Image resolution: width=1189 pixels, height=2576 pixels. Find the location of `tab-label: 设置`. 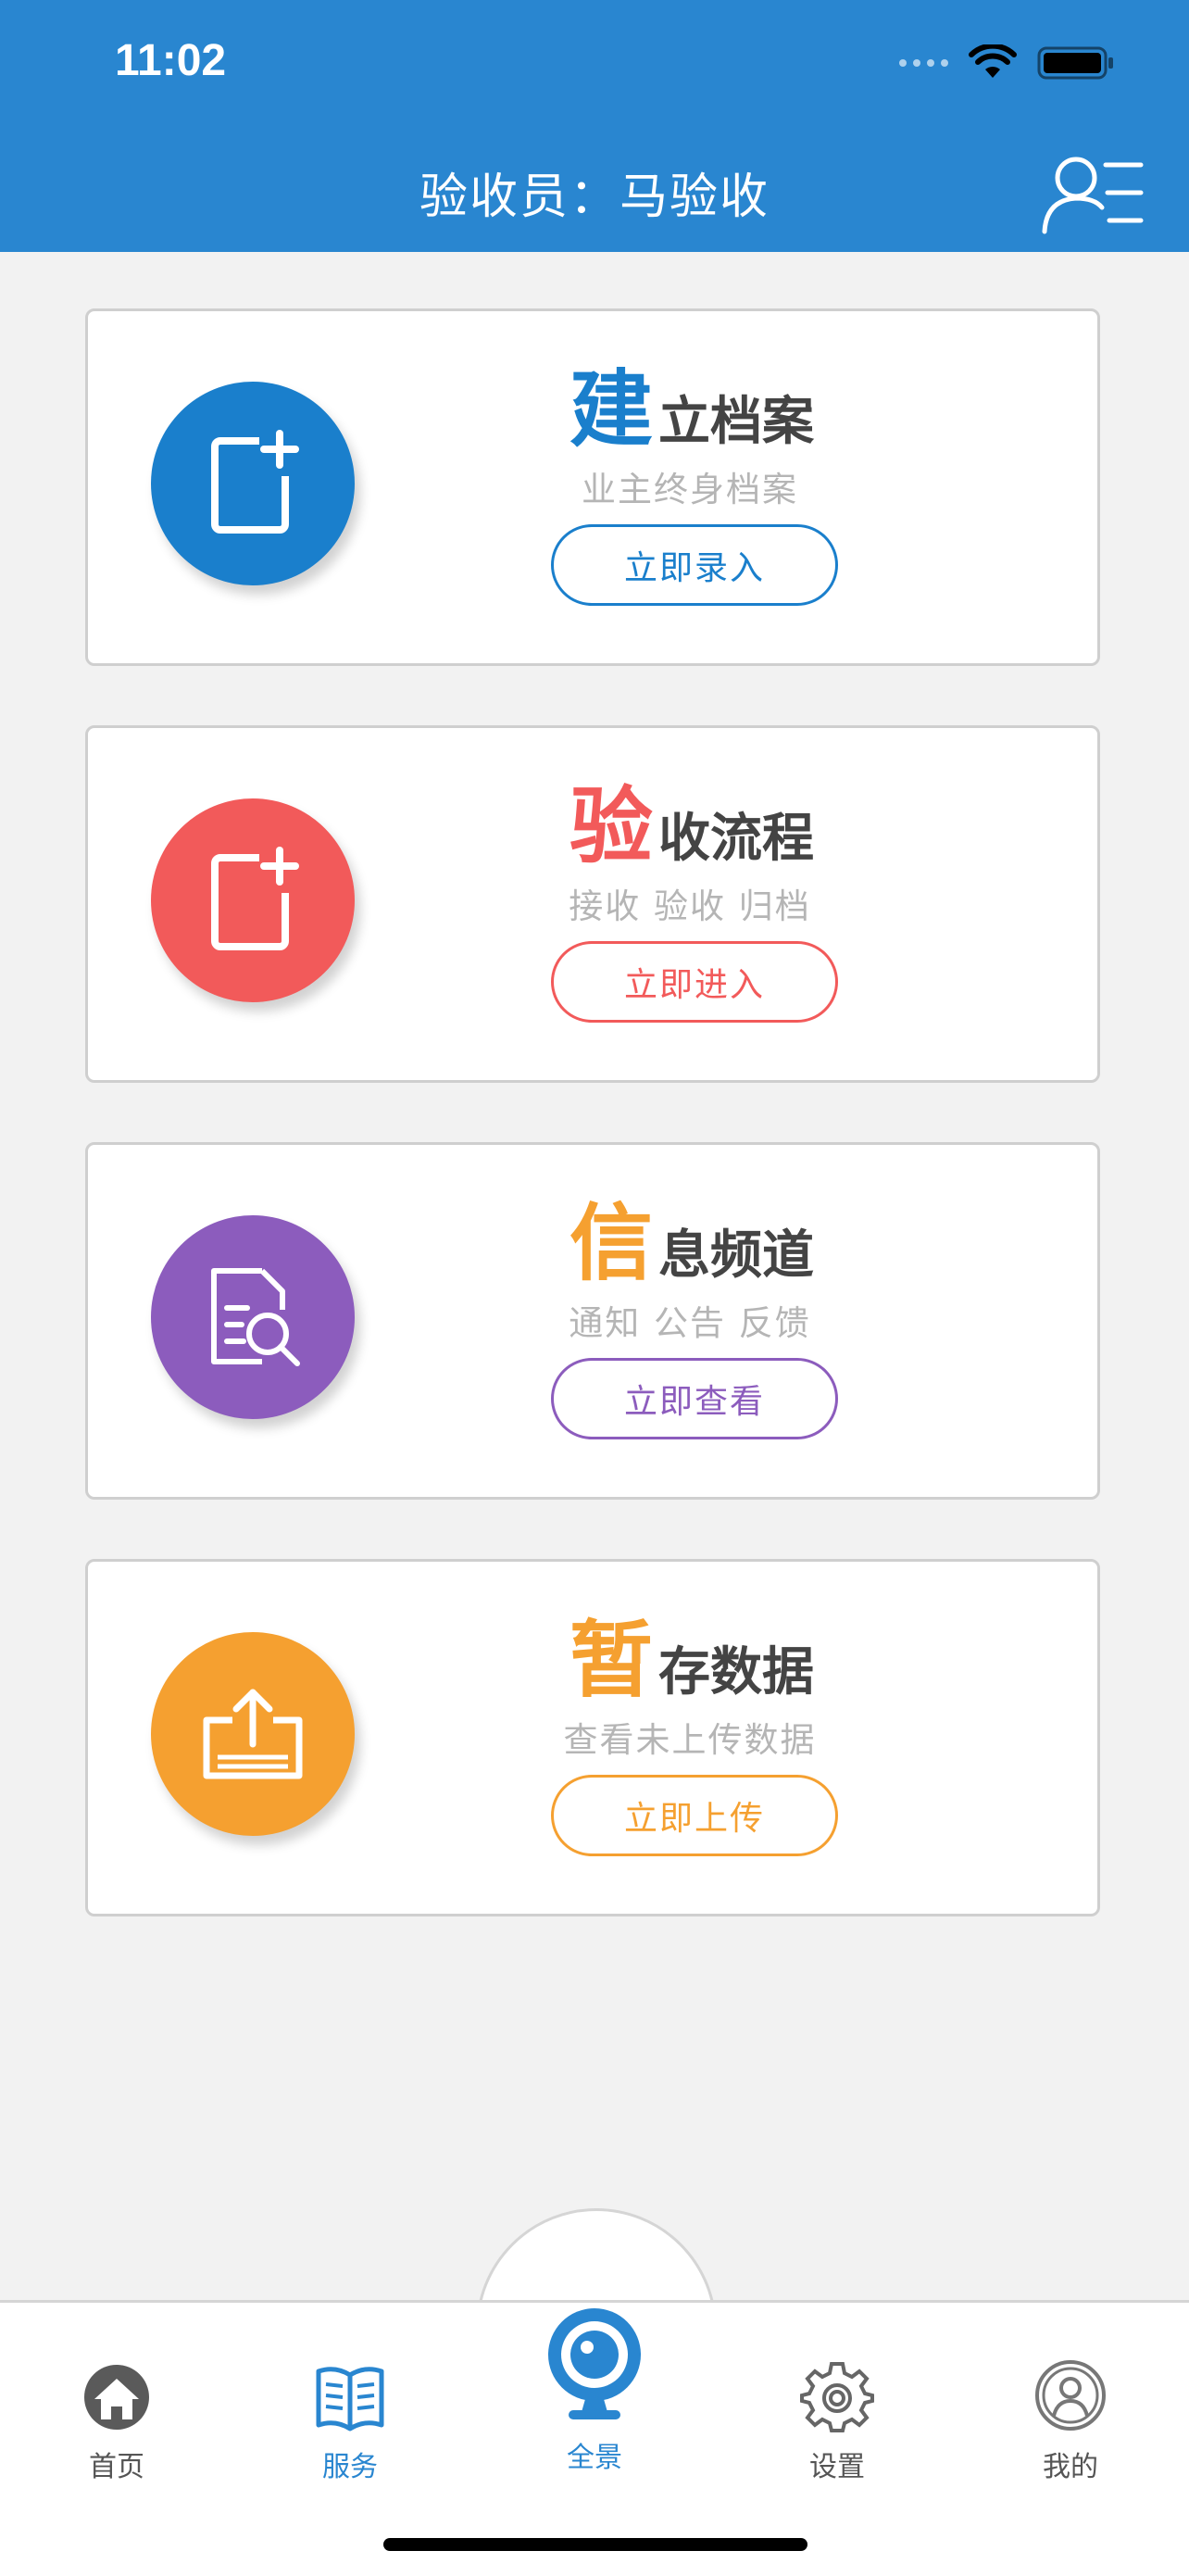

tab-label: 设置 is located at coordinates (837, 2467).